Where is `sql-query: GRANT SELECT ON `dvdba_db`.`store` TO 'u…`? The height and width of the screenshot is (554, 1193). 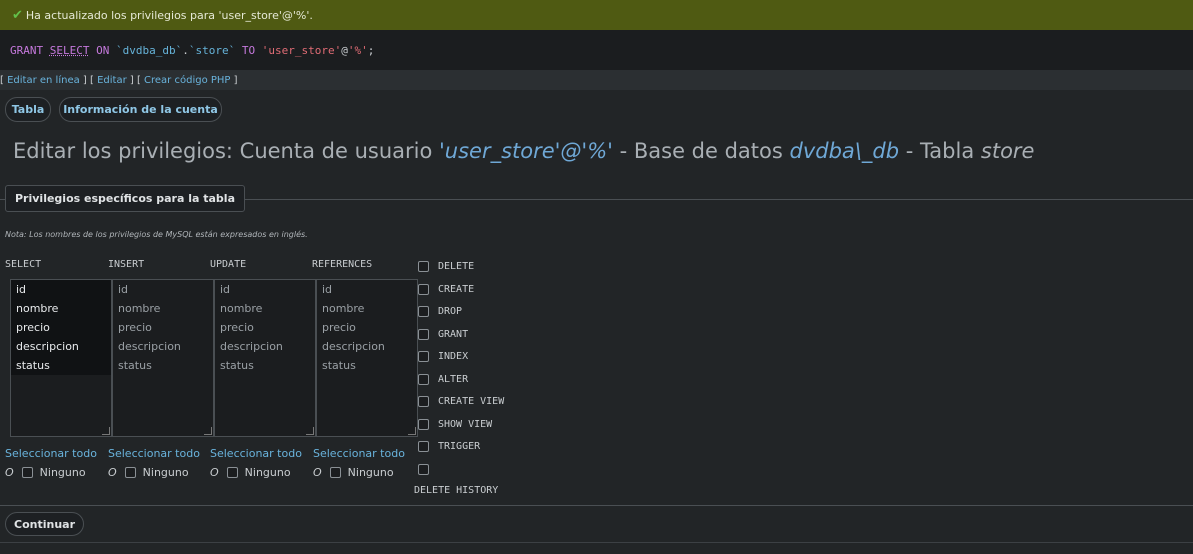 sql-query: GRANT SELECT ON `dvdba_db`.`store` TO 'u… is located at coordinates (192, 50).